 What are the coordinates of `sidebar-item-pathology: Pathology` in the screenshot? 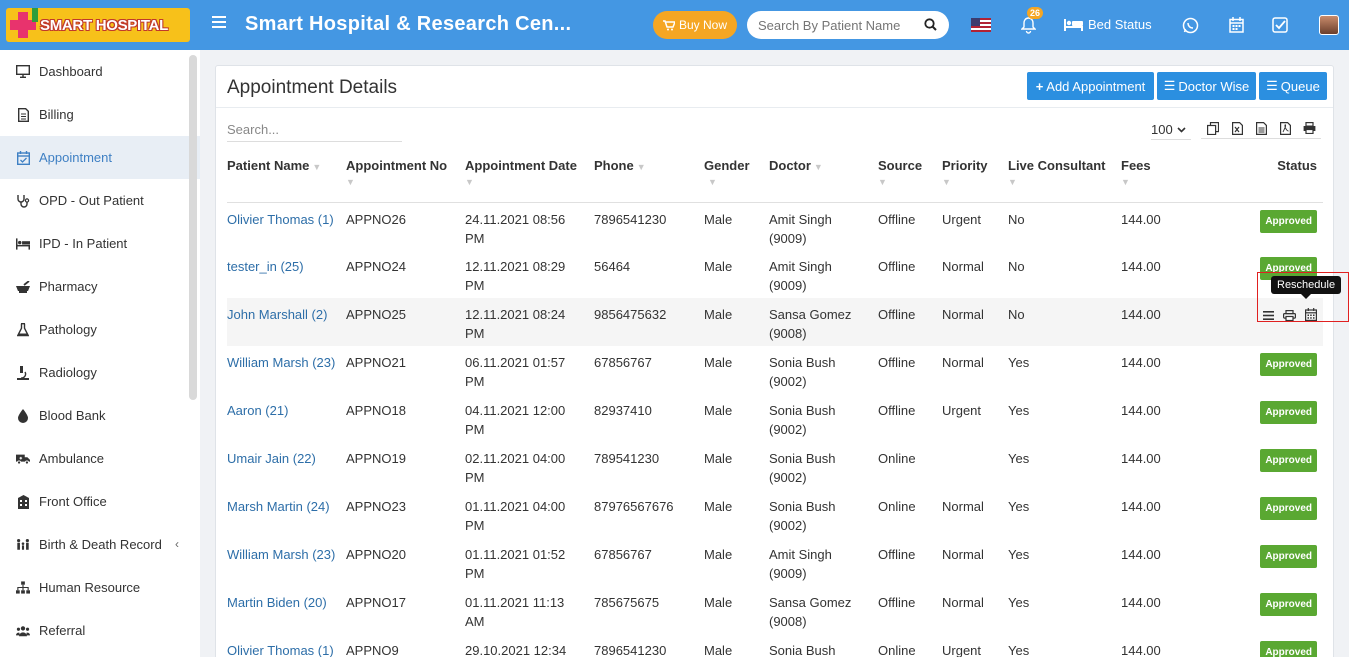 It's located at (100, 329).